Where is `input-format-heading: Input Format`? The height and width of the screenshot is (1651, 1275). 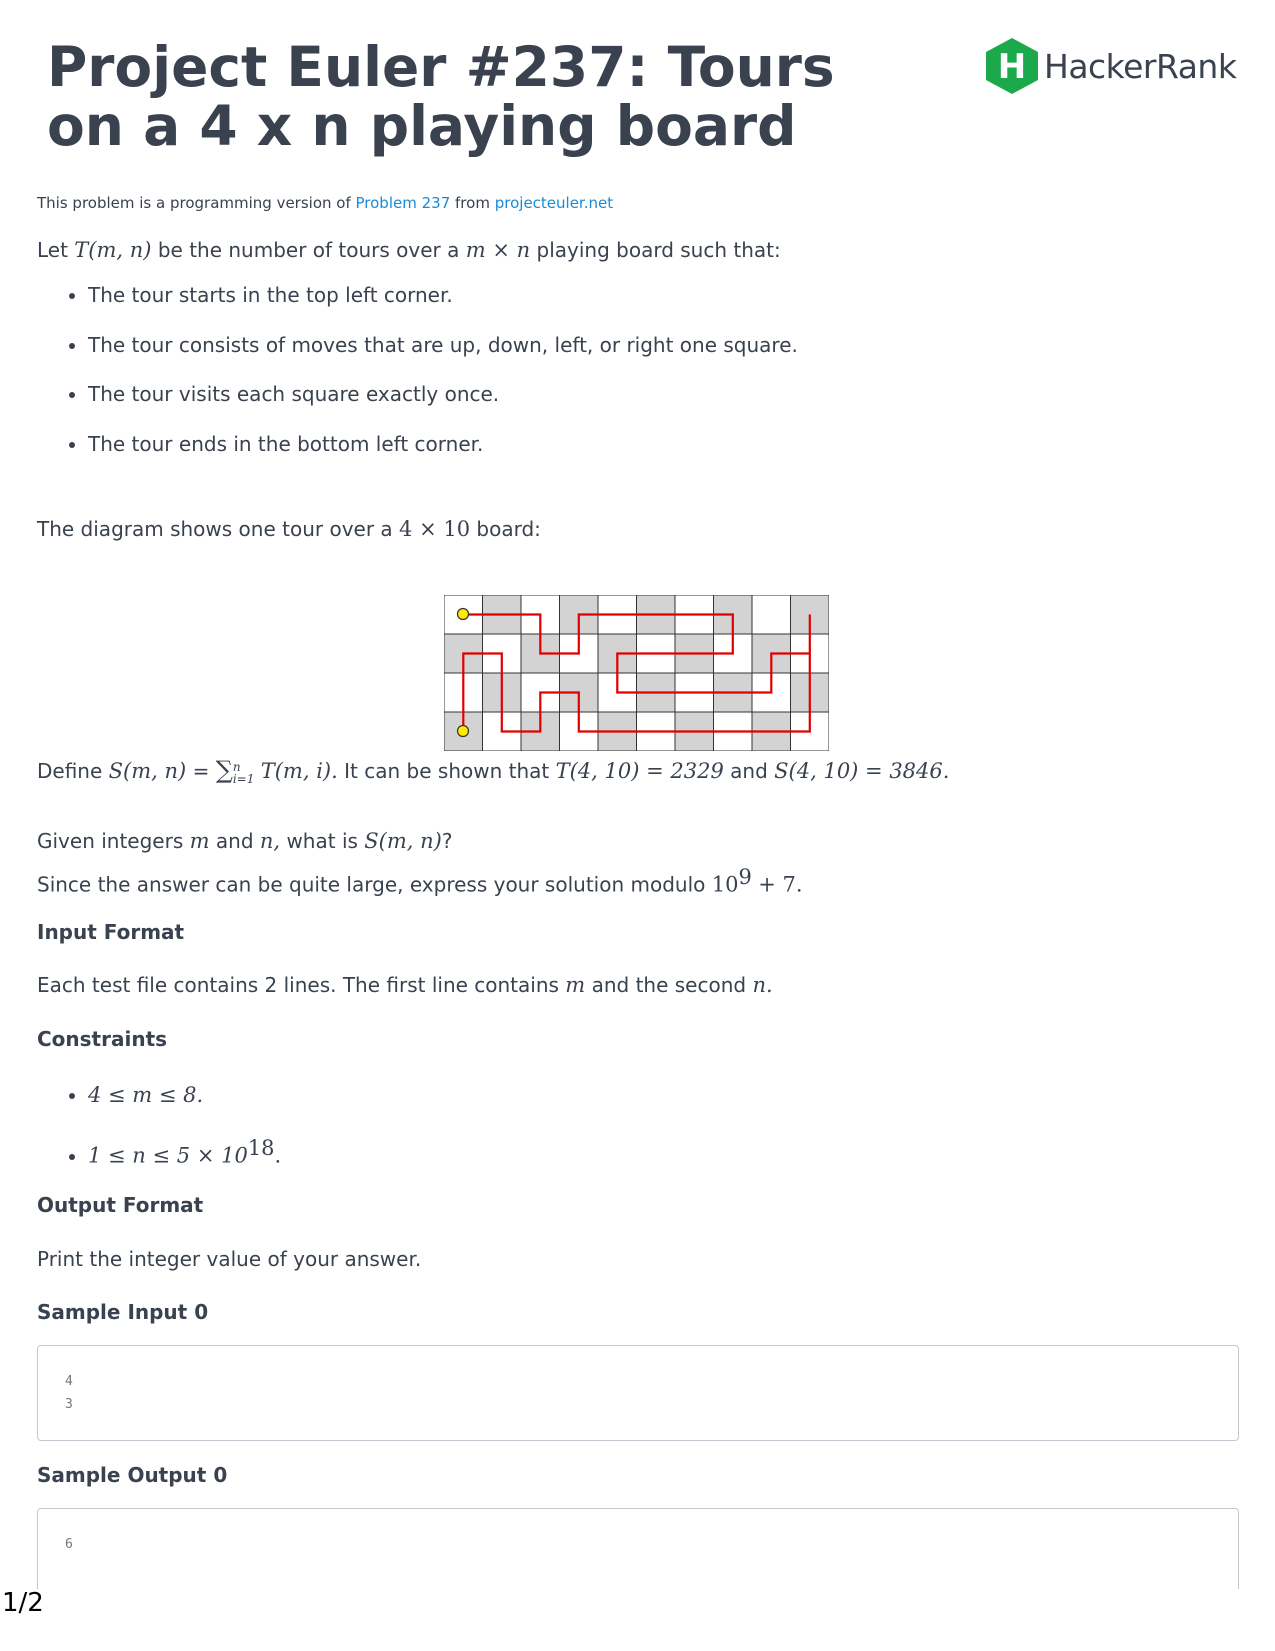
input-format-heading: Input Format is located at coordinates (111, 932).